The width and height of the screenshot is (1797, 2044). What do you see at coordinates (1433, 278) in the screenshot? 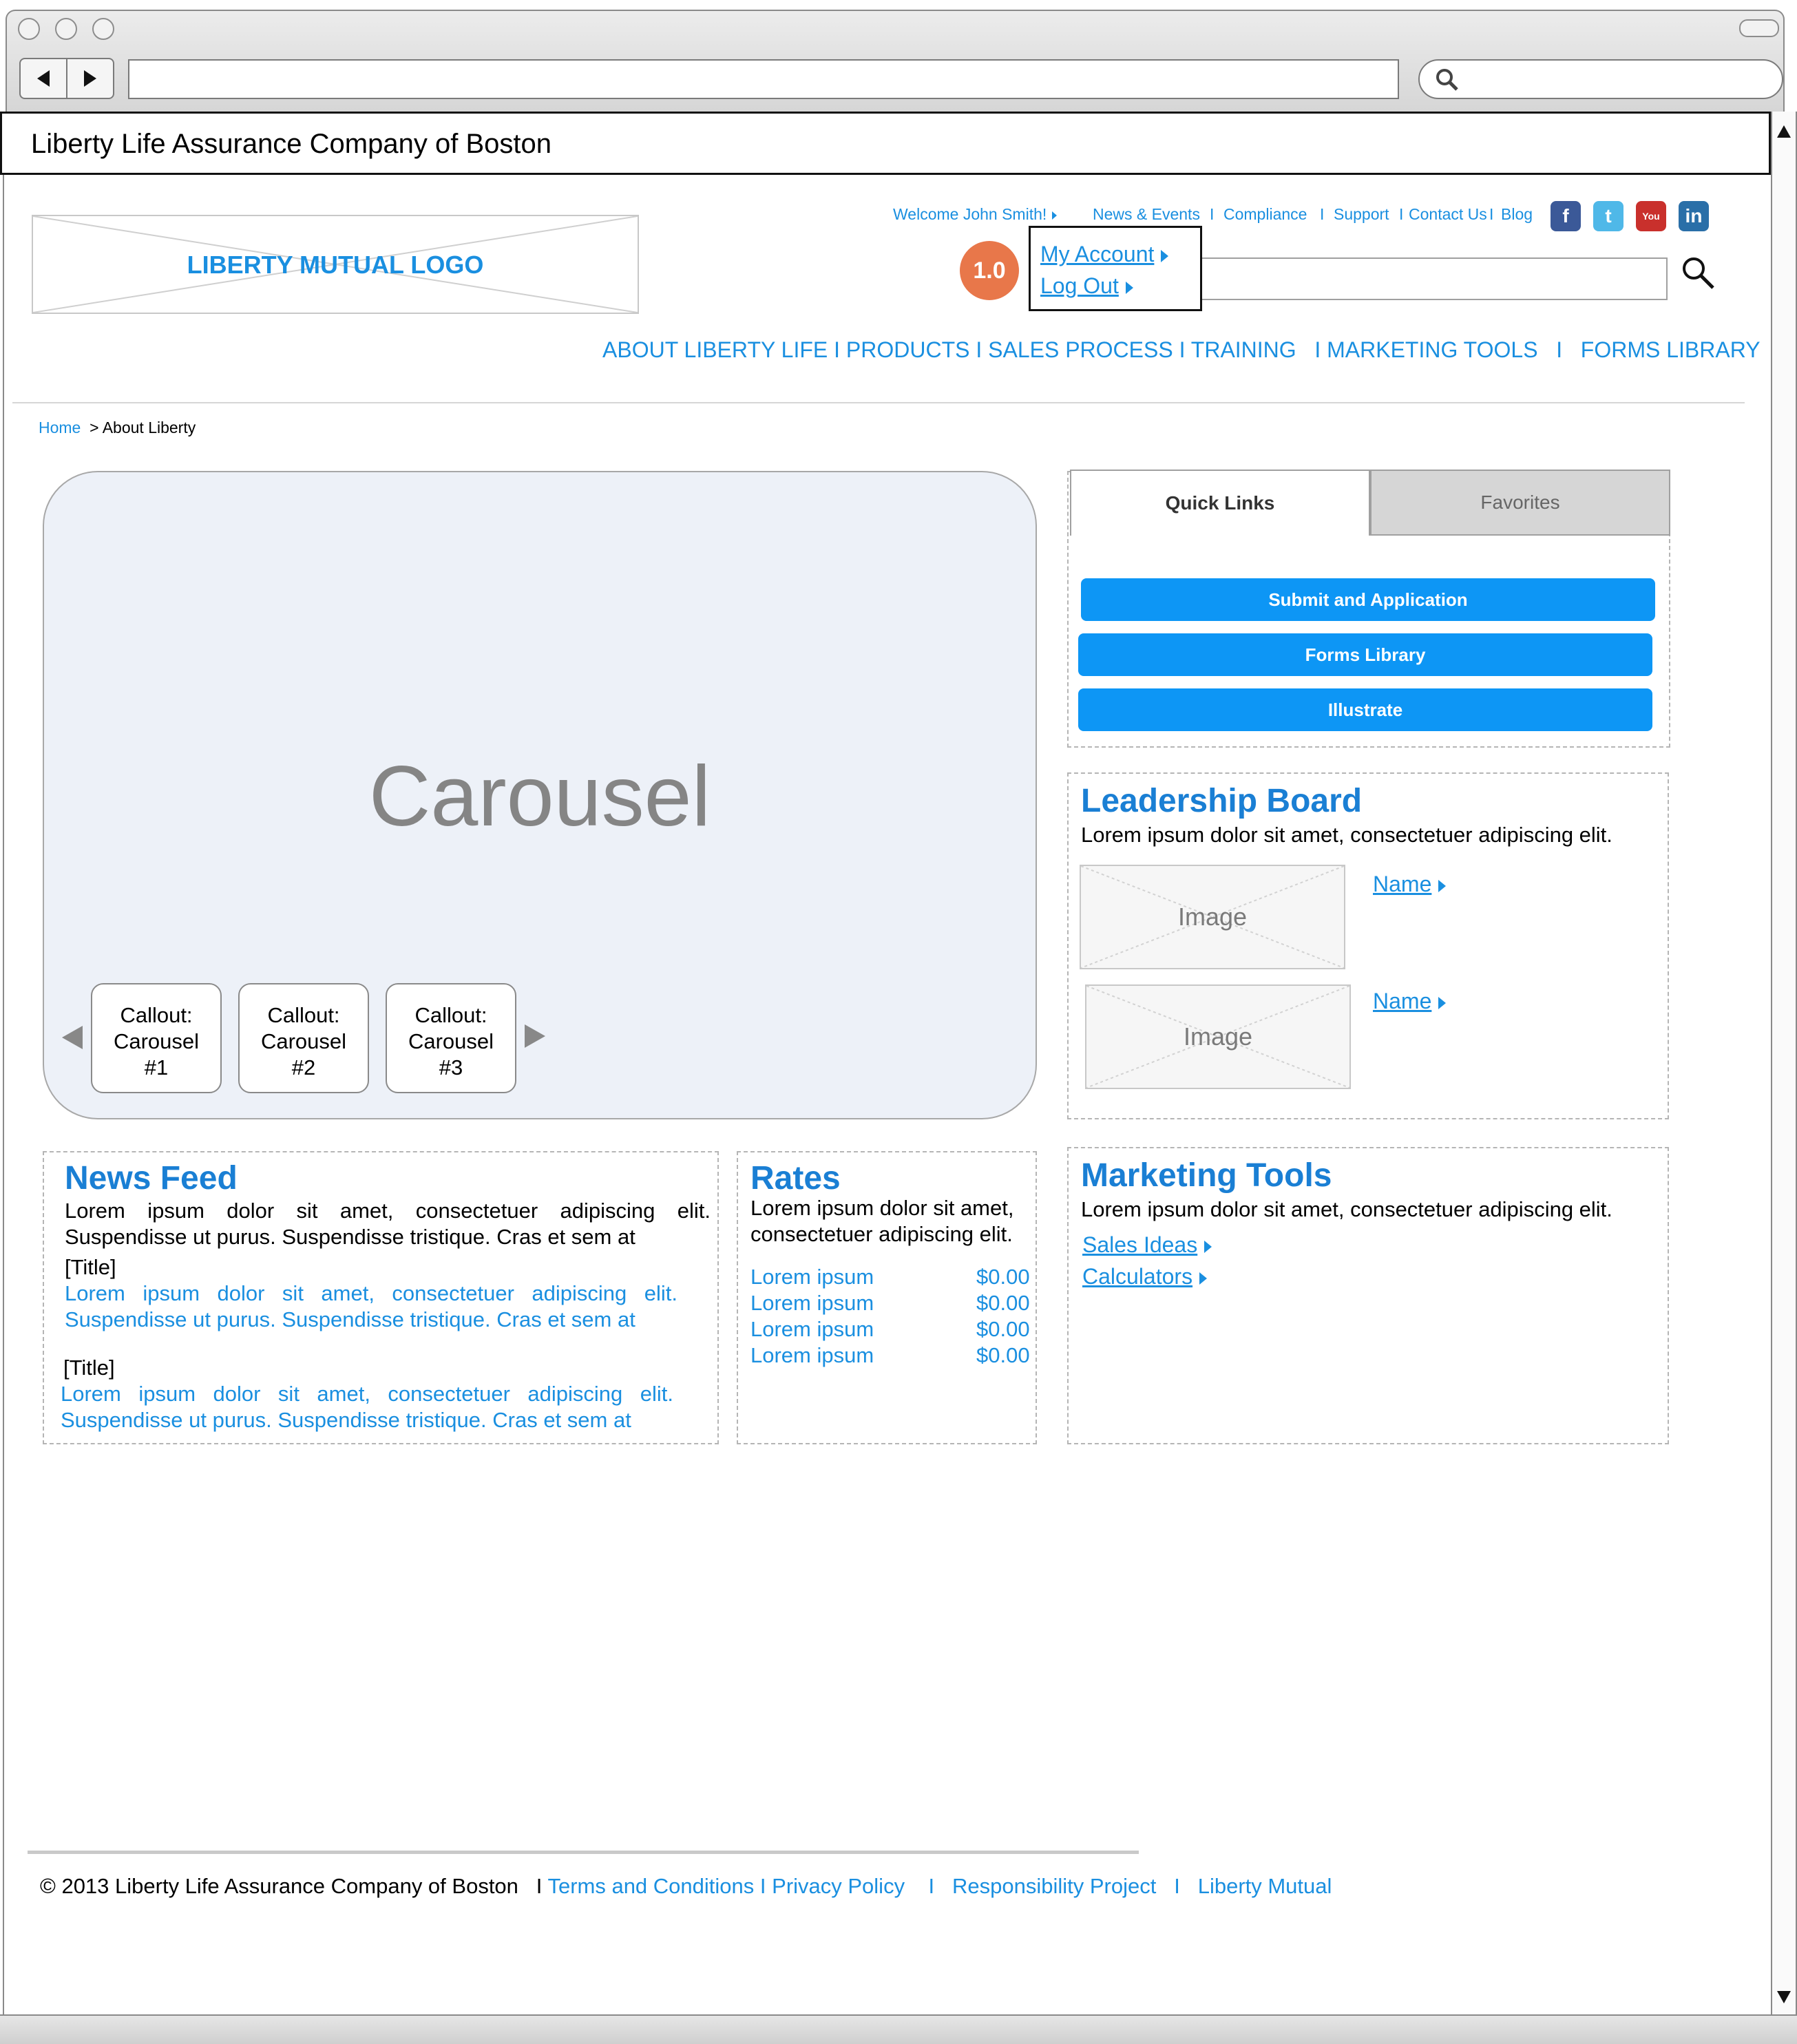
I see `site-search-input` at bounding box center [1433, 278].